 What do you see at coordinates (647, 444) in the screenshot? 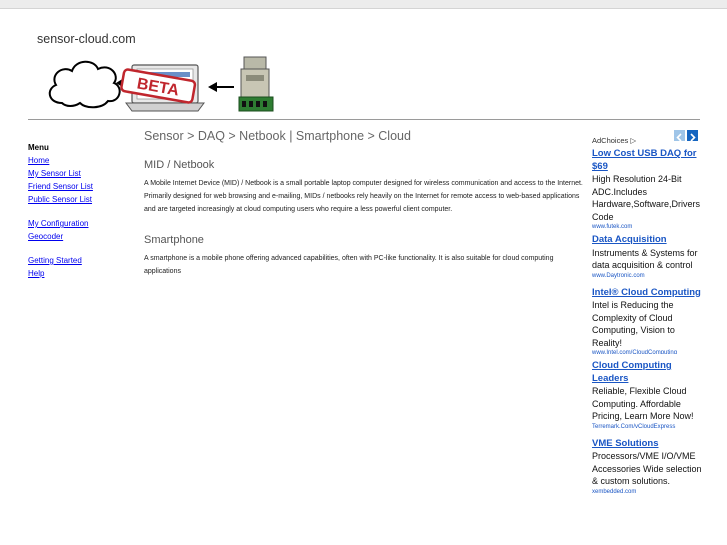
I see `ad-title-link: VME Solutions` at bounding box center [647, 444].